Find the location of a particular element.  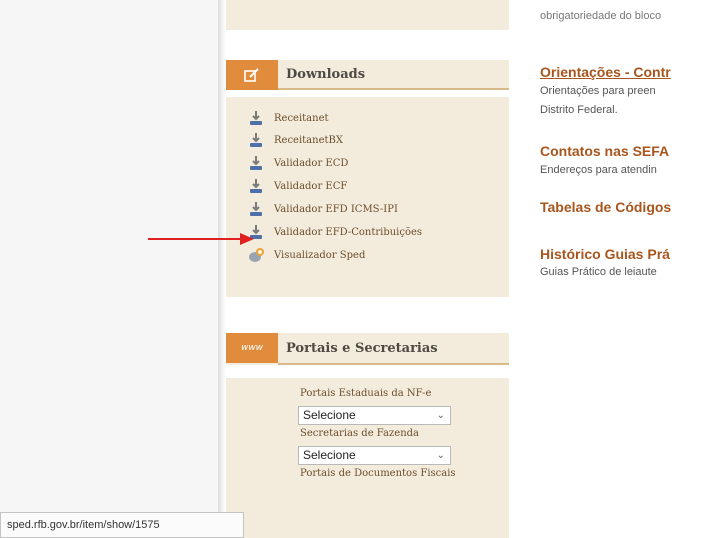

top-fragment-text: obrigatoriedade do bloco is located at coordinates (601, 16).